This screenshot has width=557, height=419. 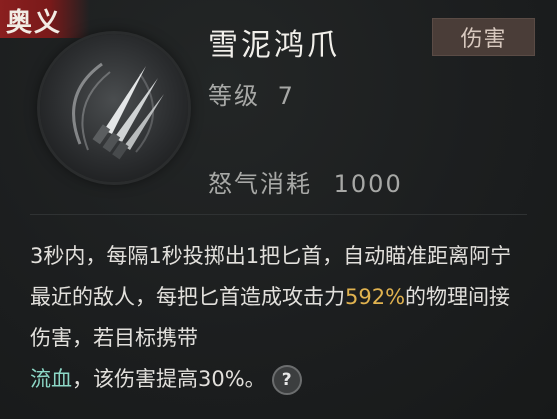 I want to click on rage-cost: 怒气消耗 1000, so click(x=305, y=181).